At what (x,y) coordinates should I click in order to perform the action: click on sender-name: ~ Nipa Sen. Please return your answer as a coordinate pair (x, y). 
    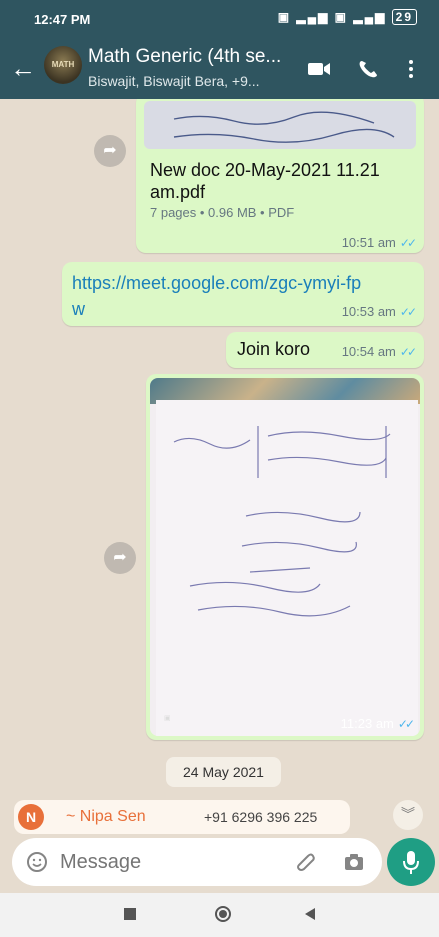
    Looking at the image, I should click on (106, 816).